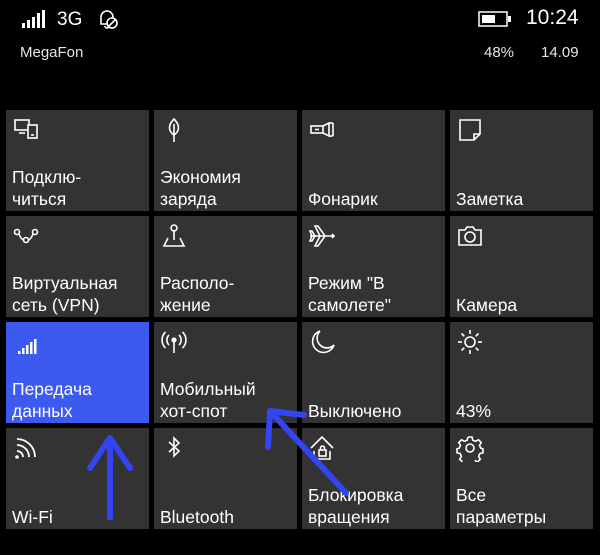  What do you see at coordinates (521, 372) in the screenshot?
I see `tile-brightness: 43%` at bounding box center [521, 372].